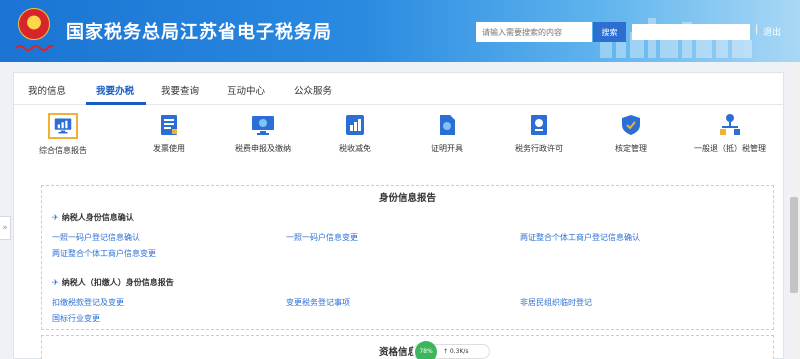 This screenshot has height=359, width=800. I want to click on link-item: 一照一码户信息变更, so click(322, 237).